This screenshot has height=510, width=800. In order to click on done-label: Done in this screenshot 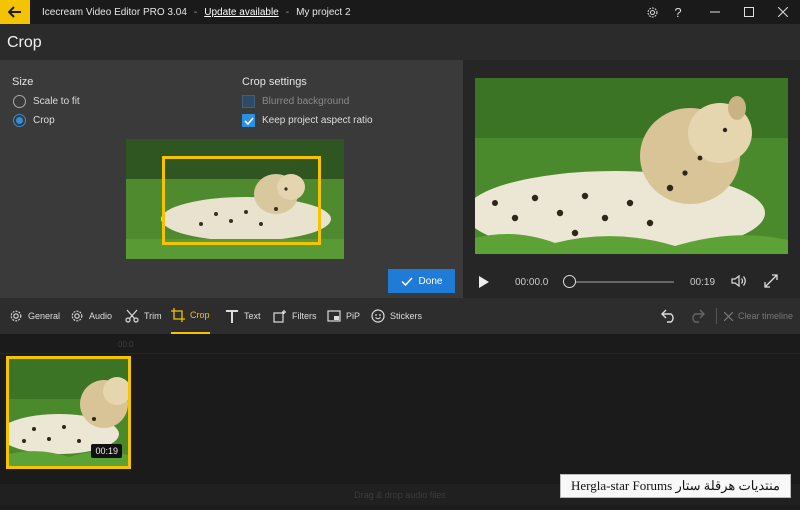, I will do `click(430, 281)`.